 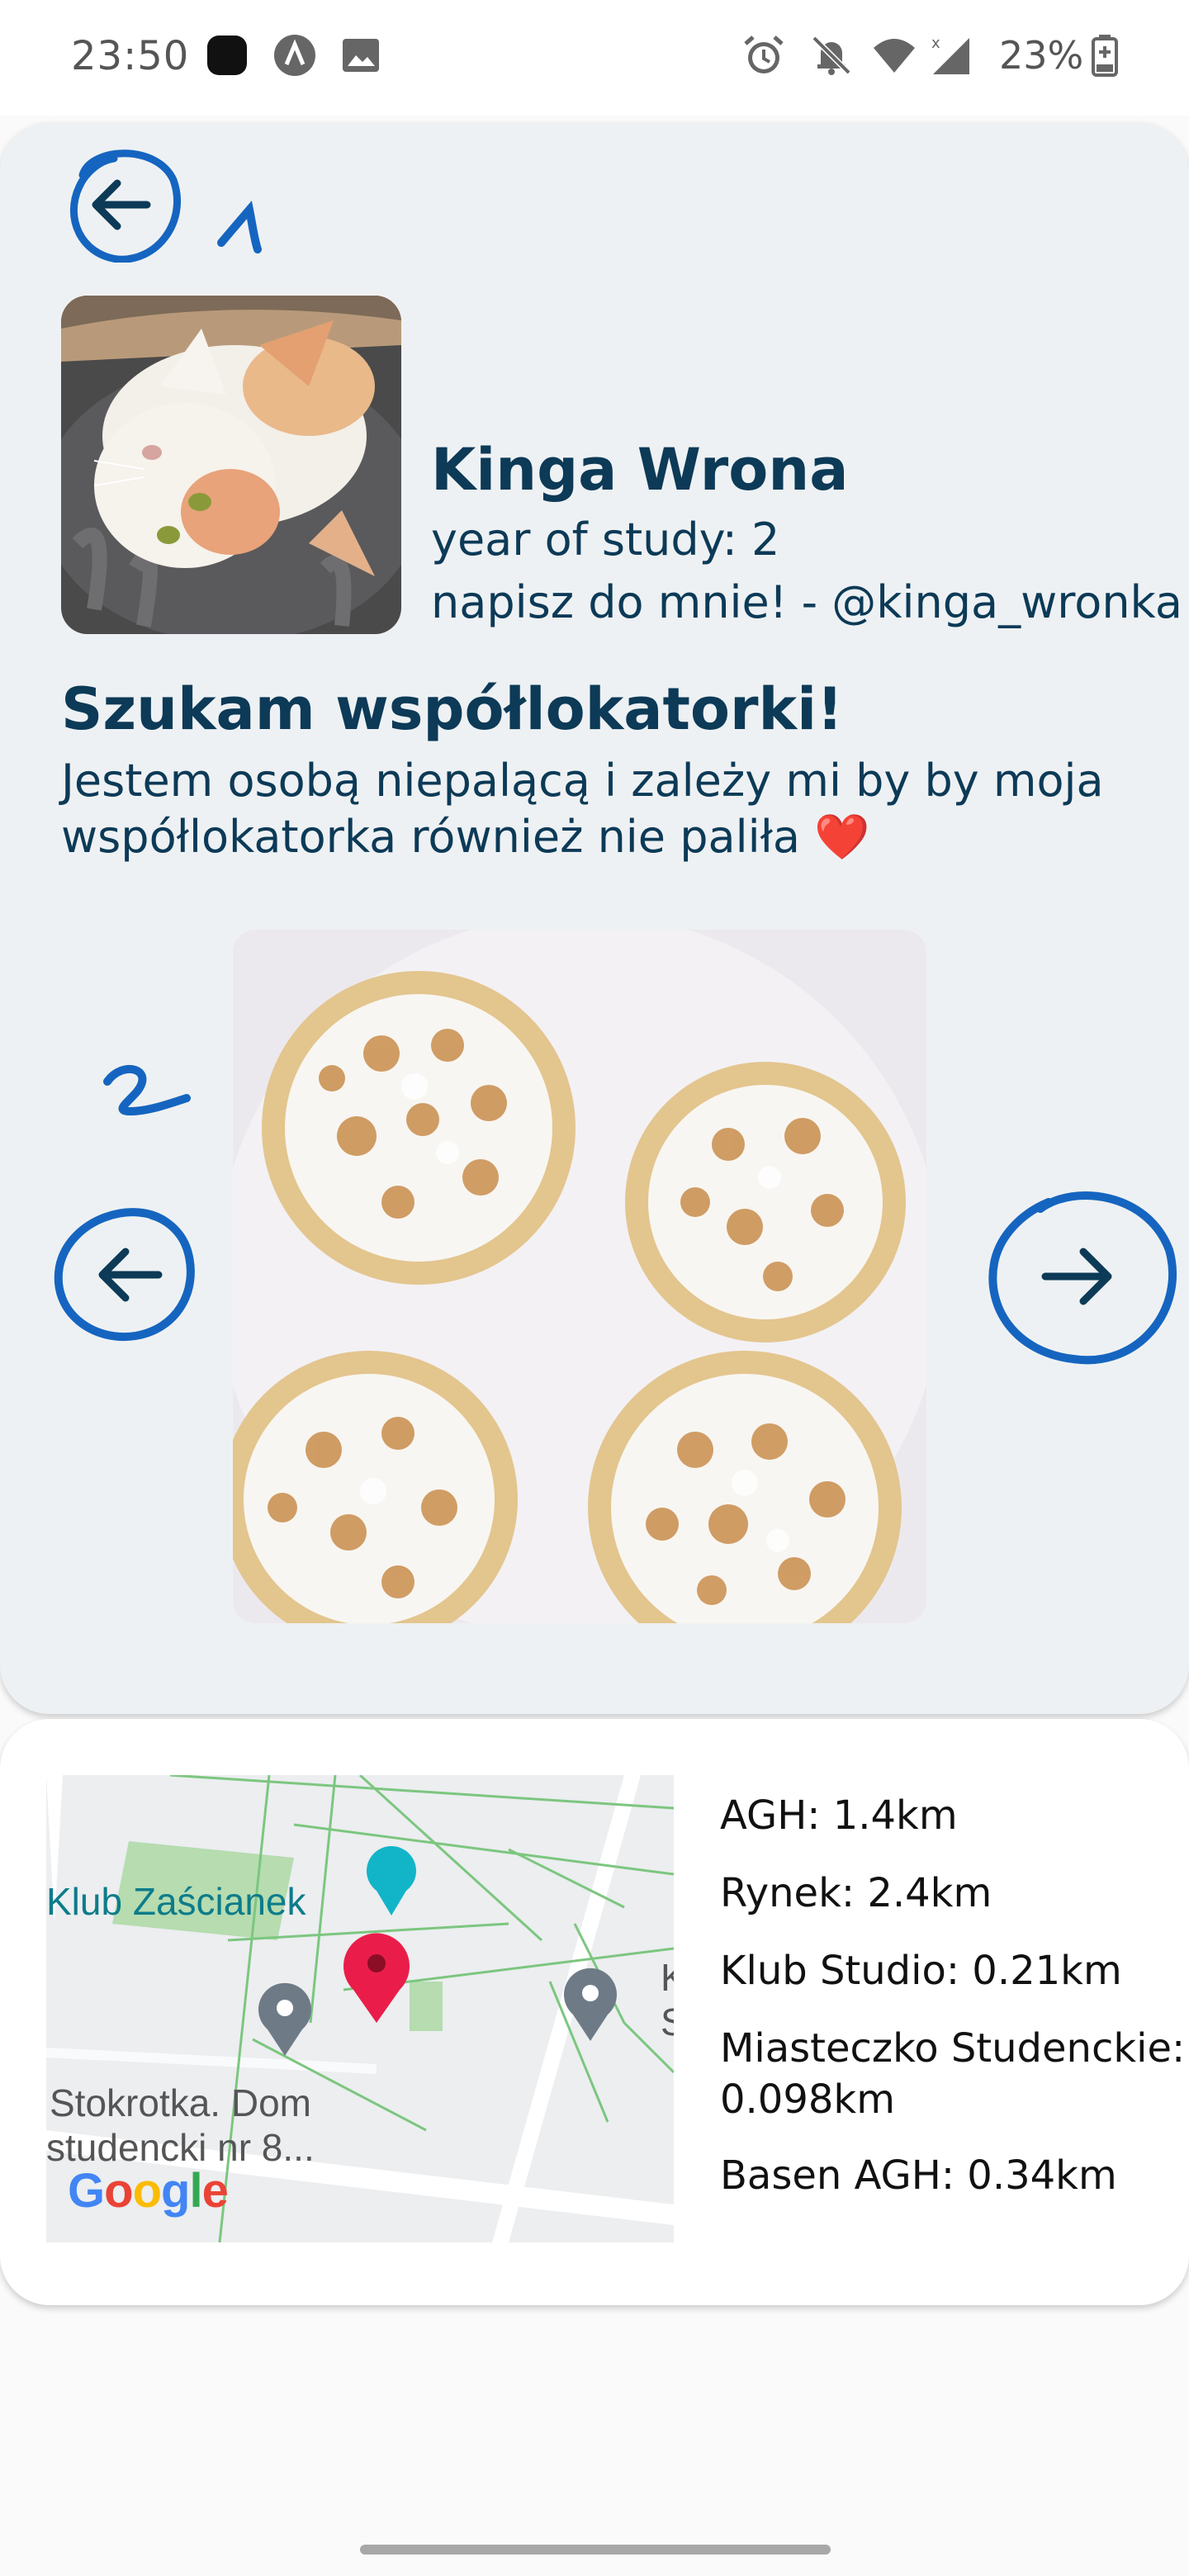 I want to click on distance-agh: AGH: 1.4km, so click(x=839, y=1815).